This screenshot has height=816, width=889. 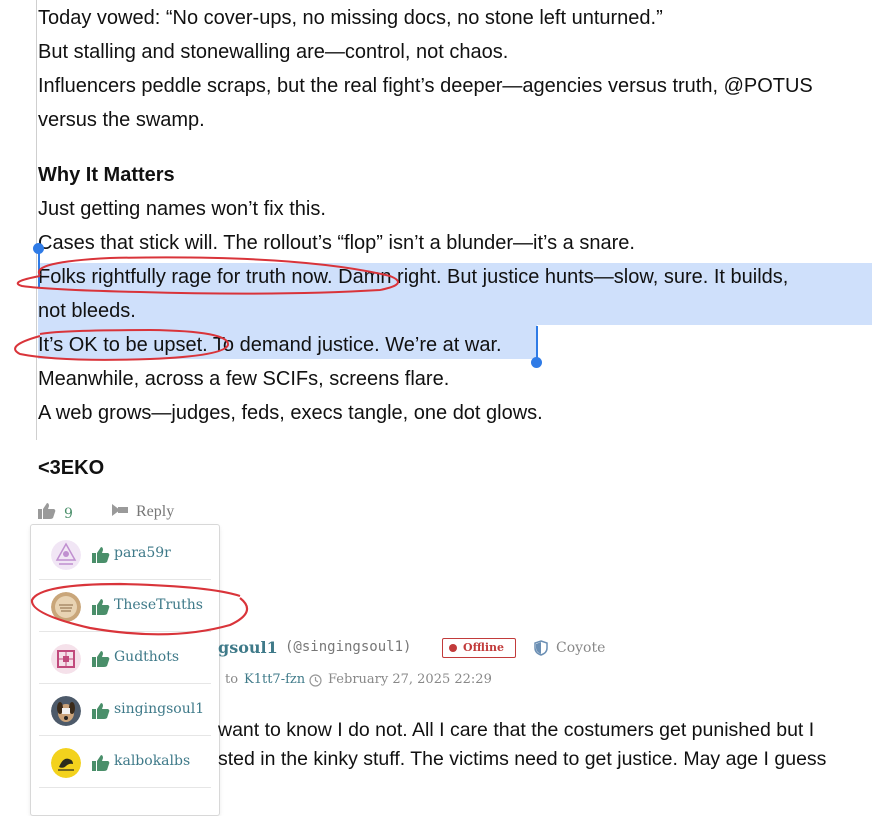 What do you see at coordinates (158, 605) in the screenshot?
I see `liker-username: TheseTruths` at bounding box center [158, 605].